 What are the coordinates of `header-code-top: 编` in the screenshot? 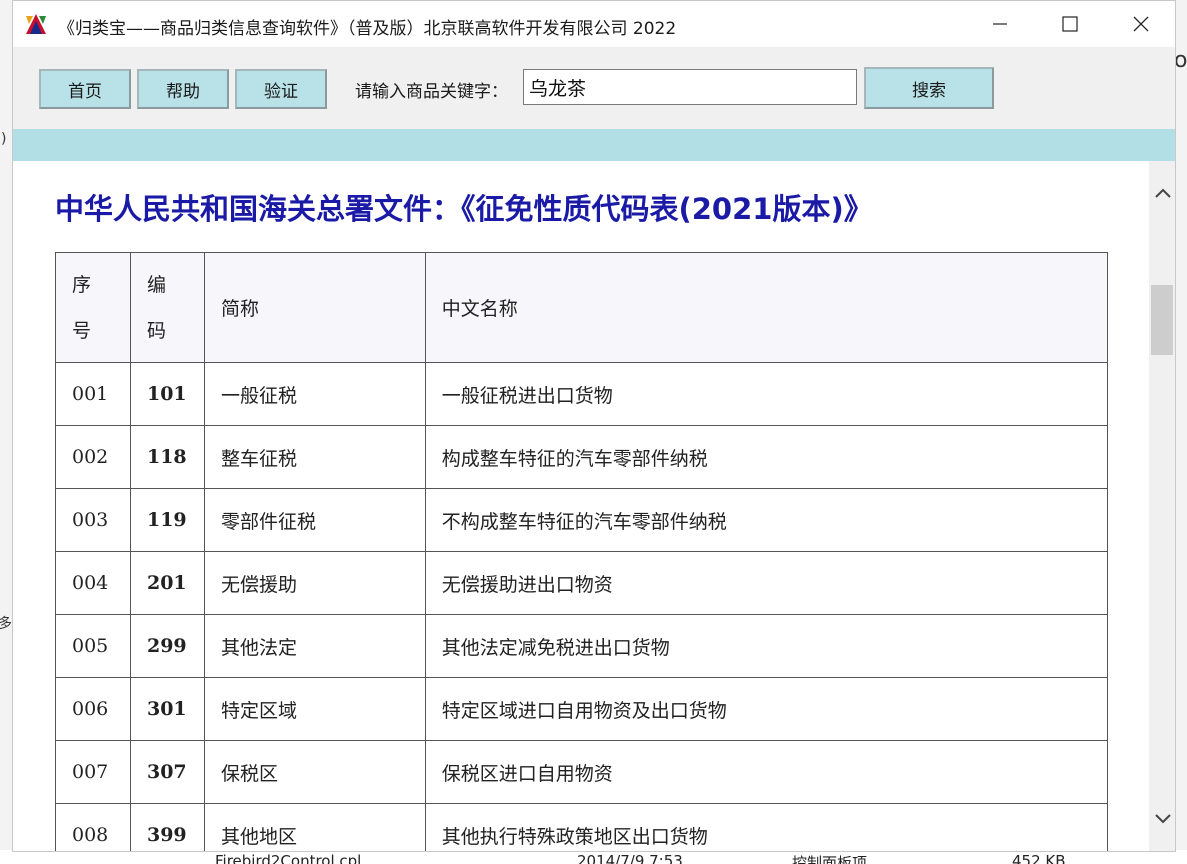 It's located at (156, 284).